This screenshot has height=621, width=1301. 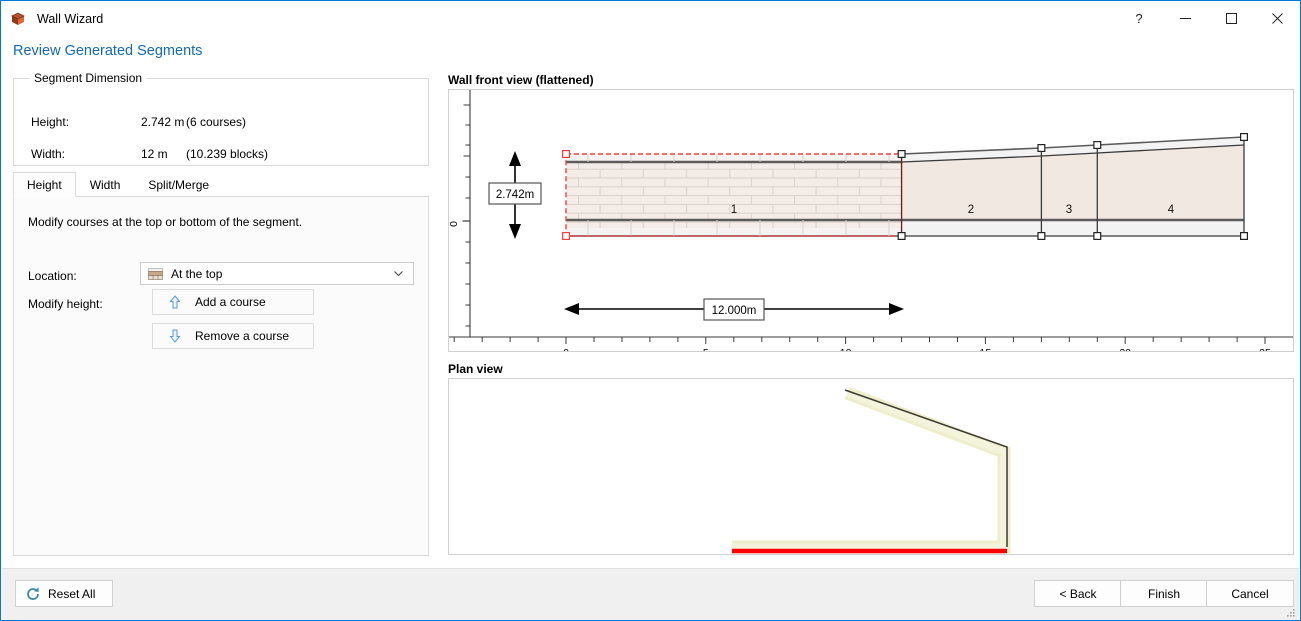 What do you see at coordinates (1265, 349) in the screenshot?
I see `x-tick-label-25: 25` at bounding box center [1265, 349].